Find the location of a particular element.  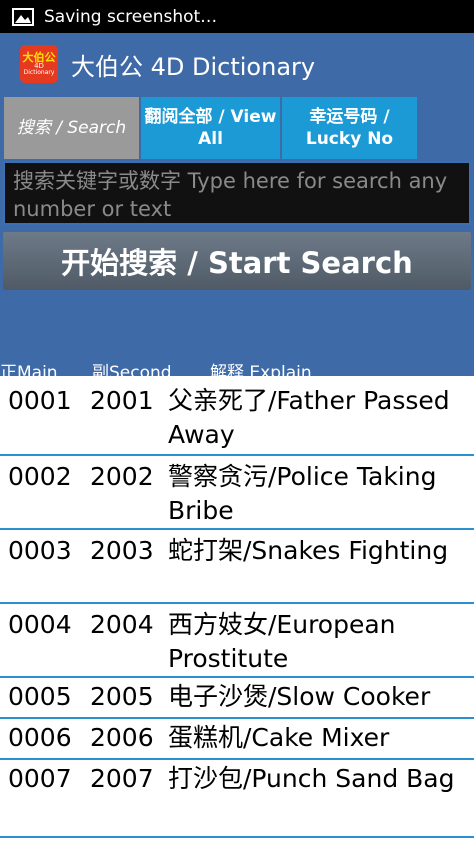

tab-view-all-label: 翻阅全部 / View All is located at coordinates (210, 128).